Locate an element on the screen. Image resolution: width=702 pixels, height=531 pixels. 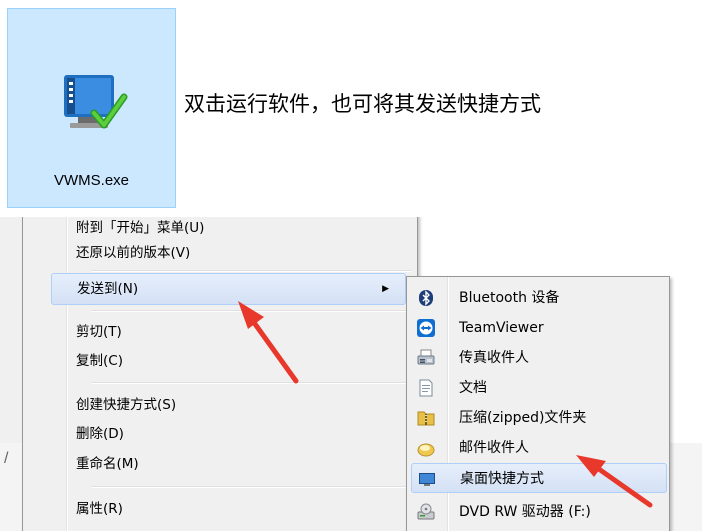
submenu-arrow-icon: ▶ is located at coordinates (385, 289).